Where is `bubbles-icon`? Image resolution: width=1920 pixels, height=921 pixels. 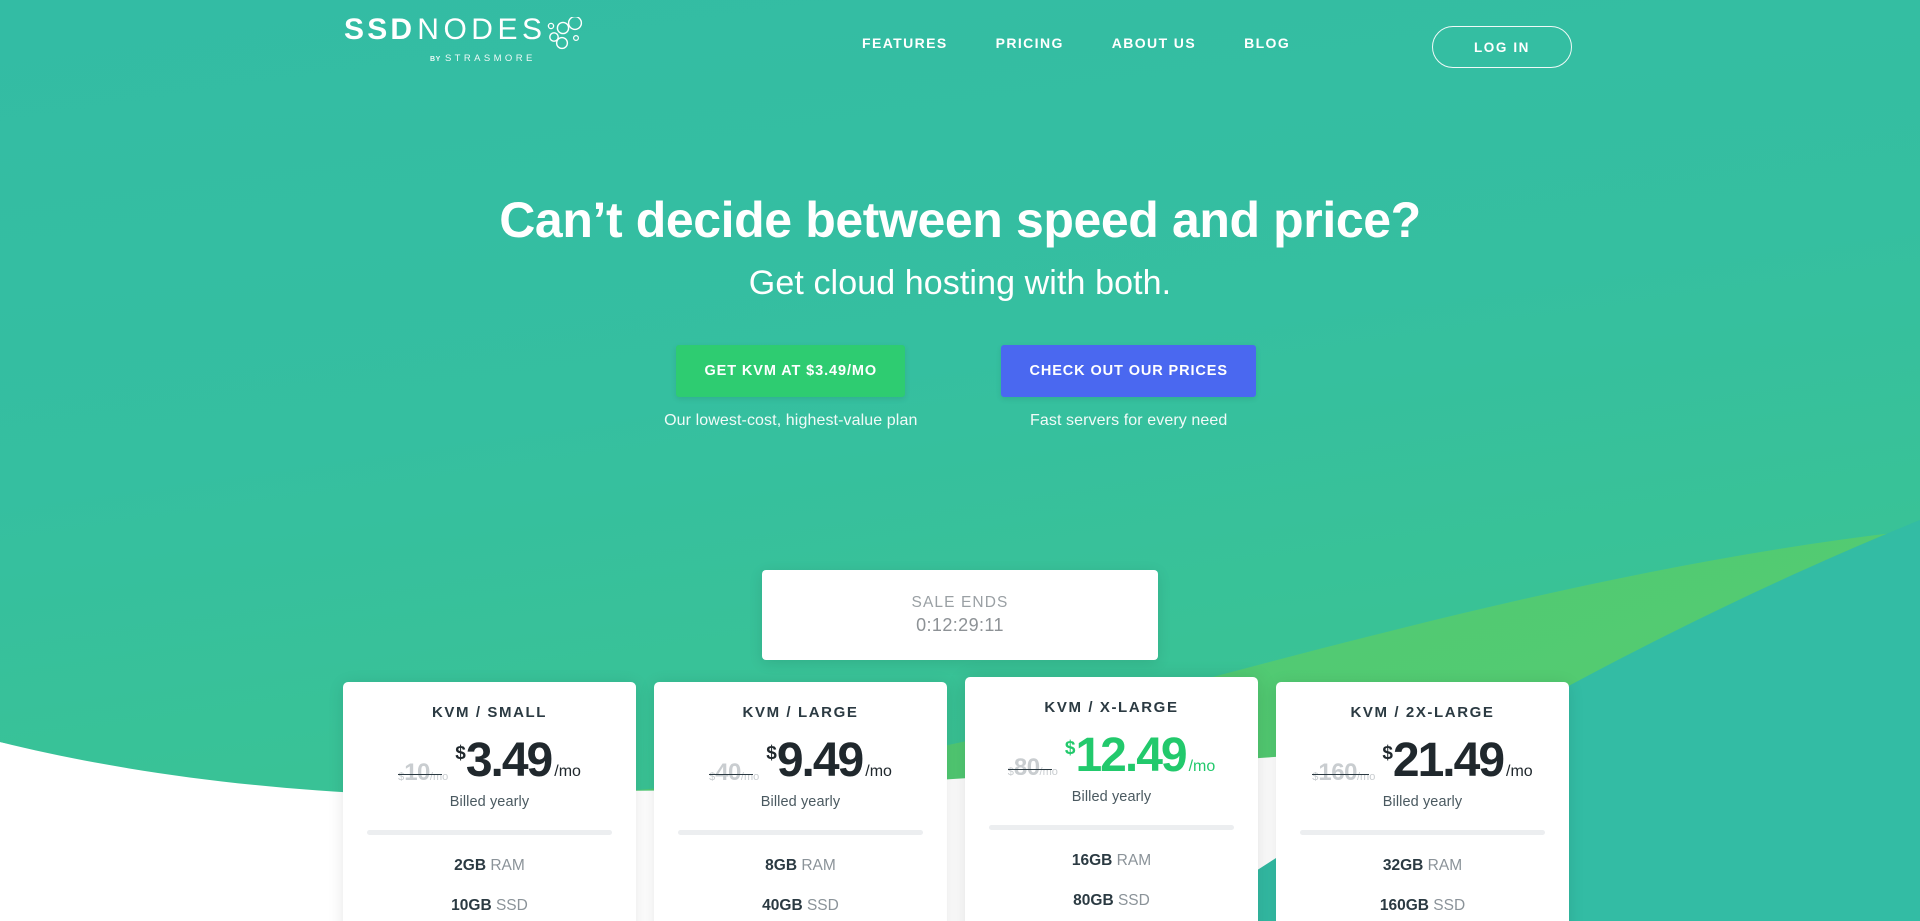 bubbles-icon is located at coordinates (565, 33).